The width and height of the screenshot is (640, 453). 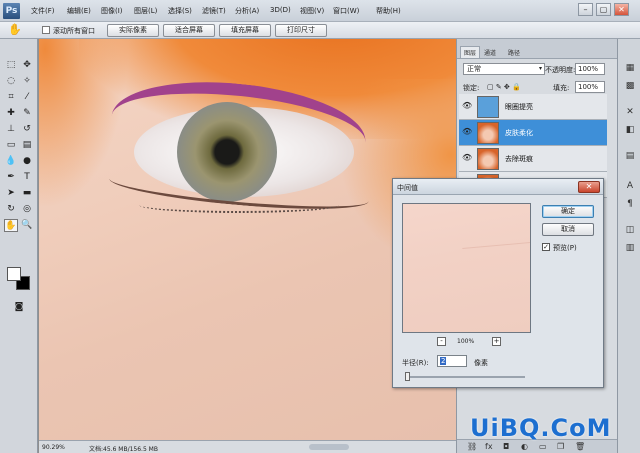 I want to click on crop-tool-icon: ⌗, so click(x=11, y=97).